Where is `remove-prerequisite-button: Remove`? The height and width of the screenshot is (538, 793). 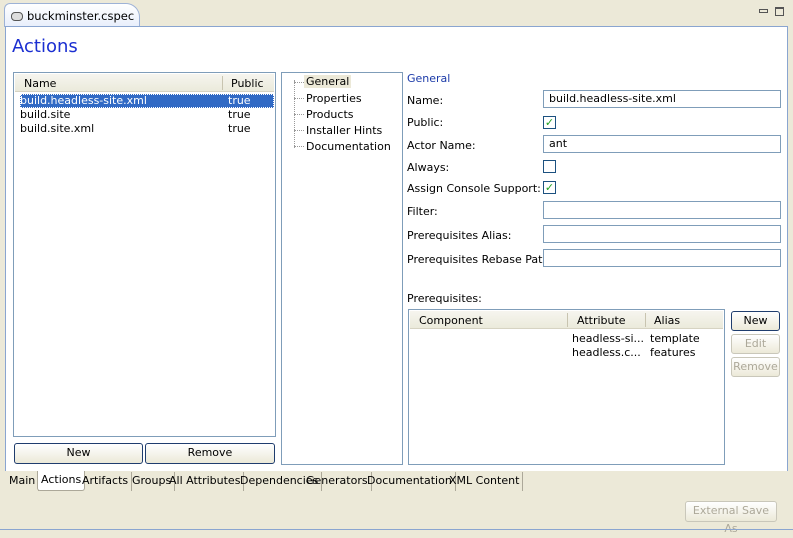
remove-prerequisite-button: Remove is located at coordinates (755, 367).